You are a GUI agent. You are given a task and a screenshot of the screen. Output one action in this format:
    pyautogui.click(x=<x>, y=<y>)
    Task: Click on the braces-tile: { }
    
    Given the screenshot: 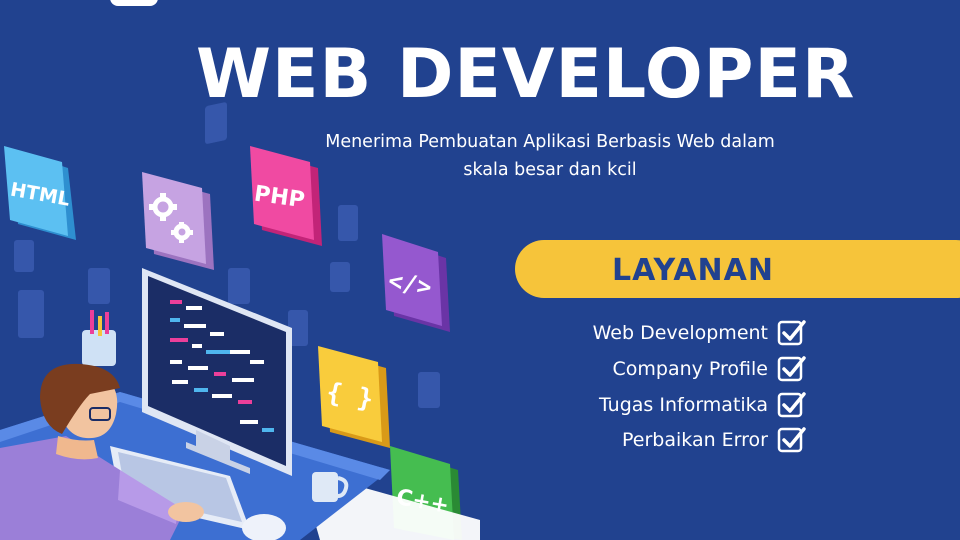 What is the action you would take?
    pyautogui.click(x=354, y=397)
    